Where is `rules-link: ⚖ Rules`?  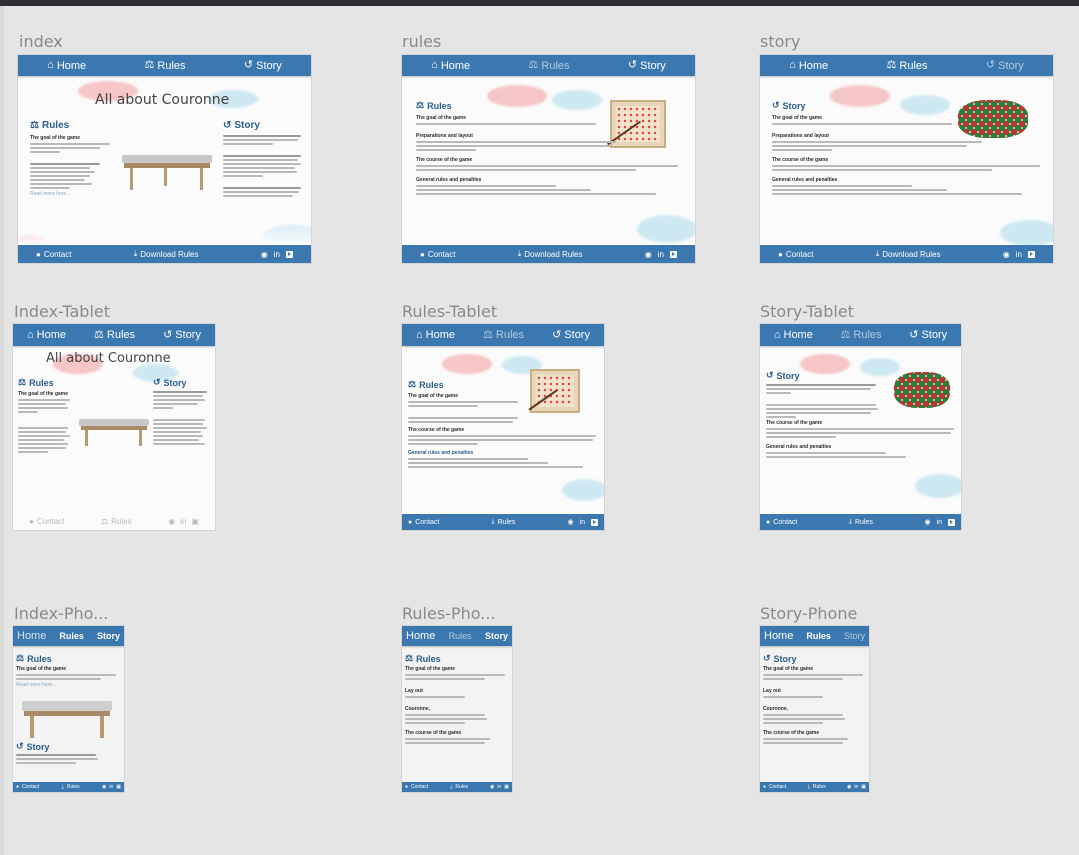
rules-link: ⚖ Rules is located at coordinates (116, 521).